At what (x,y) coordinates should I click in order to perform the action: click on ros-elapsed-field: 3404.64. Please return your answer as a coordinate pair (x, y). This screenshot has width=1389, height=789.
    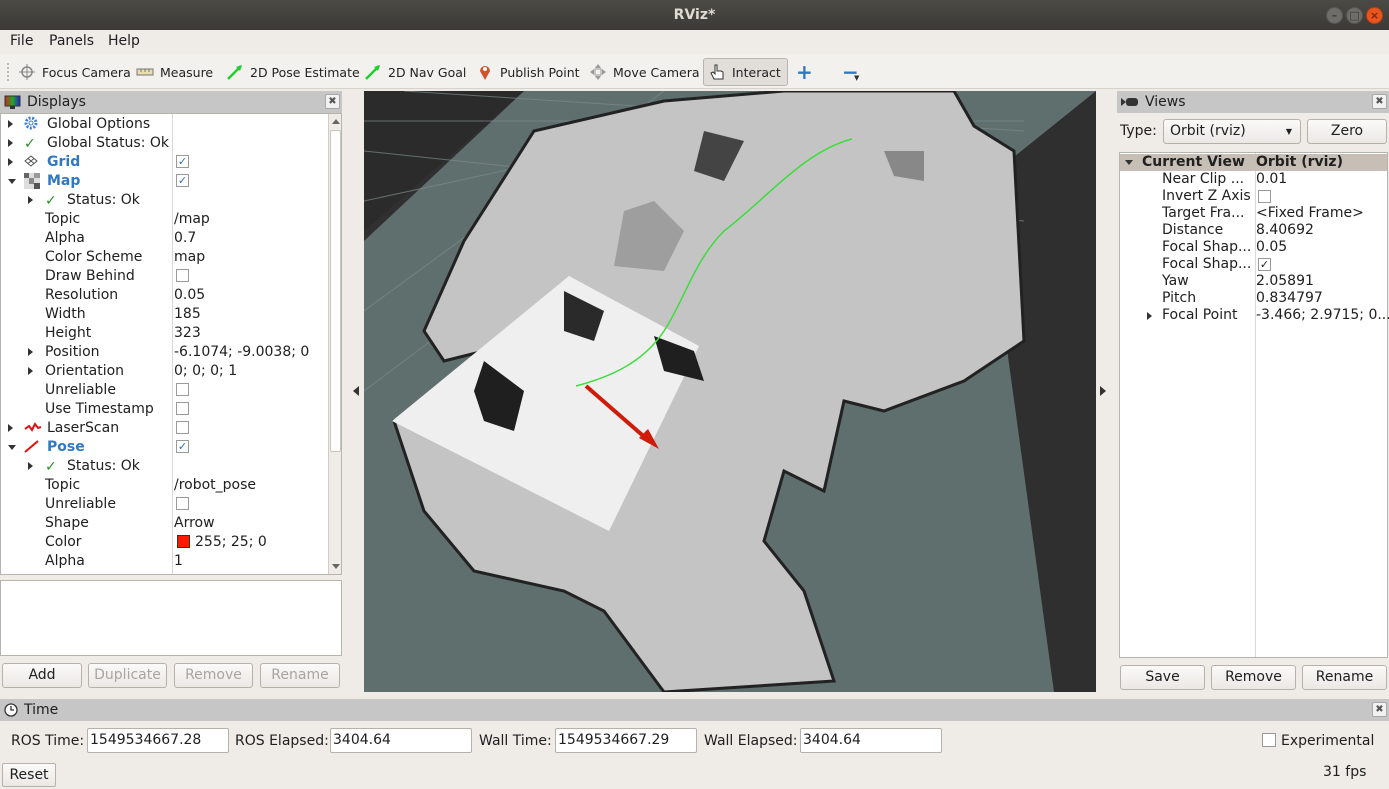
    Looking at the image, I should click on (401, 740).